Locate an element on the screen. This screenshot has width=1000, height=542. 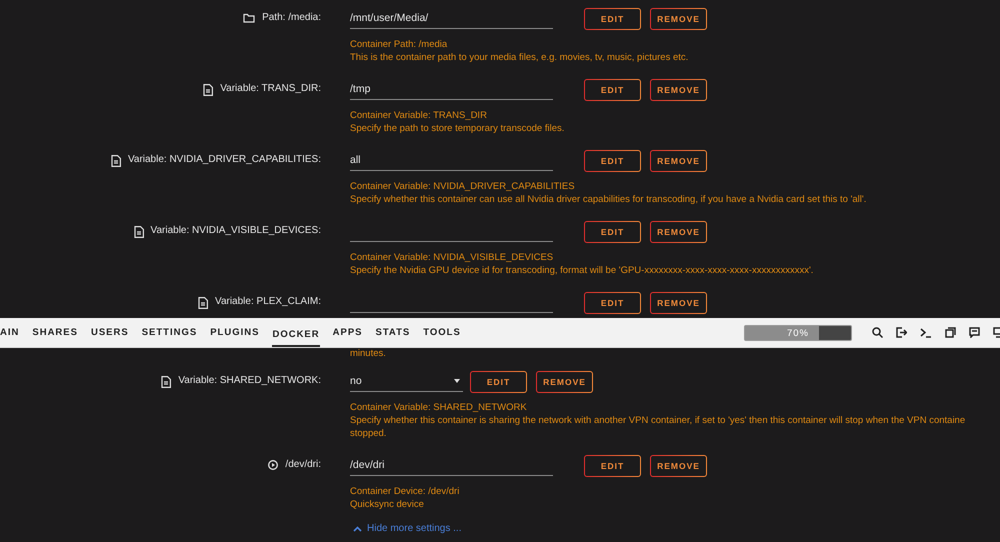
setting-description: Specify the Nvidia GPU device id for transcoding, format will be 'GPU-xxxxxxxx-xxxx-xxxx-xxxx-xxxxxxxxxxxx'. is located at coordinates (582, 270).